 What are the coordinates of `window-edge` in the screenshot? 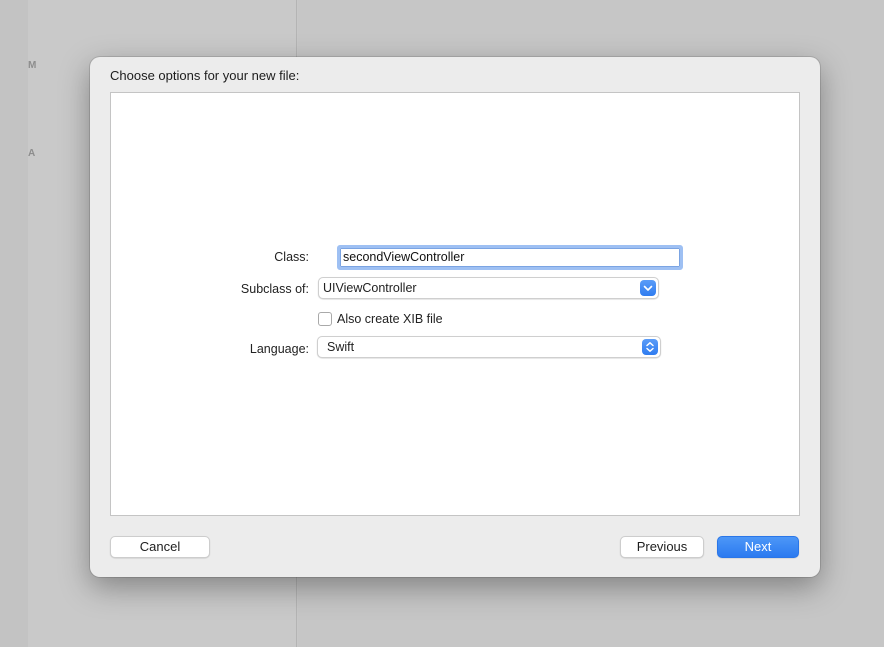 It's located at (14, 323).